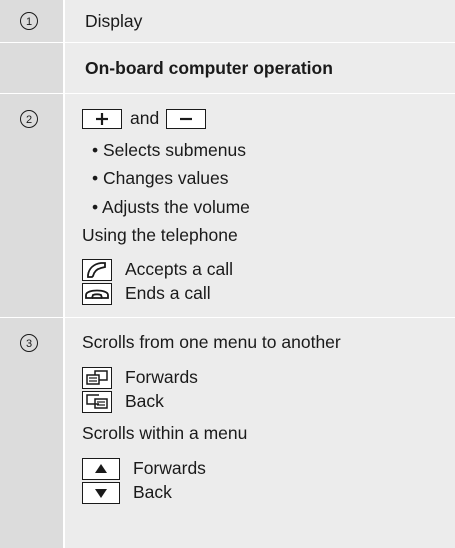  I want to click on minus-icon, so click(186, 119).